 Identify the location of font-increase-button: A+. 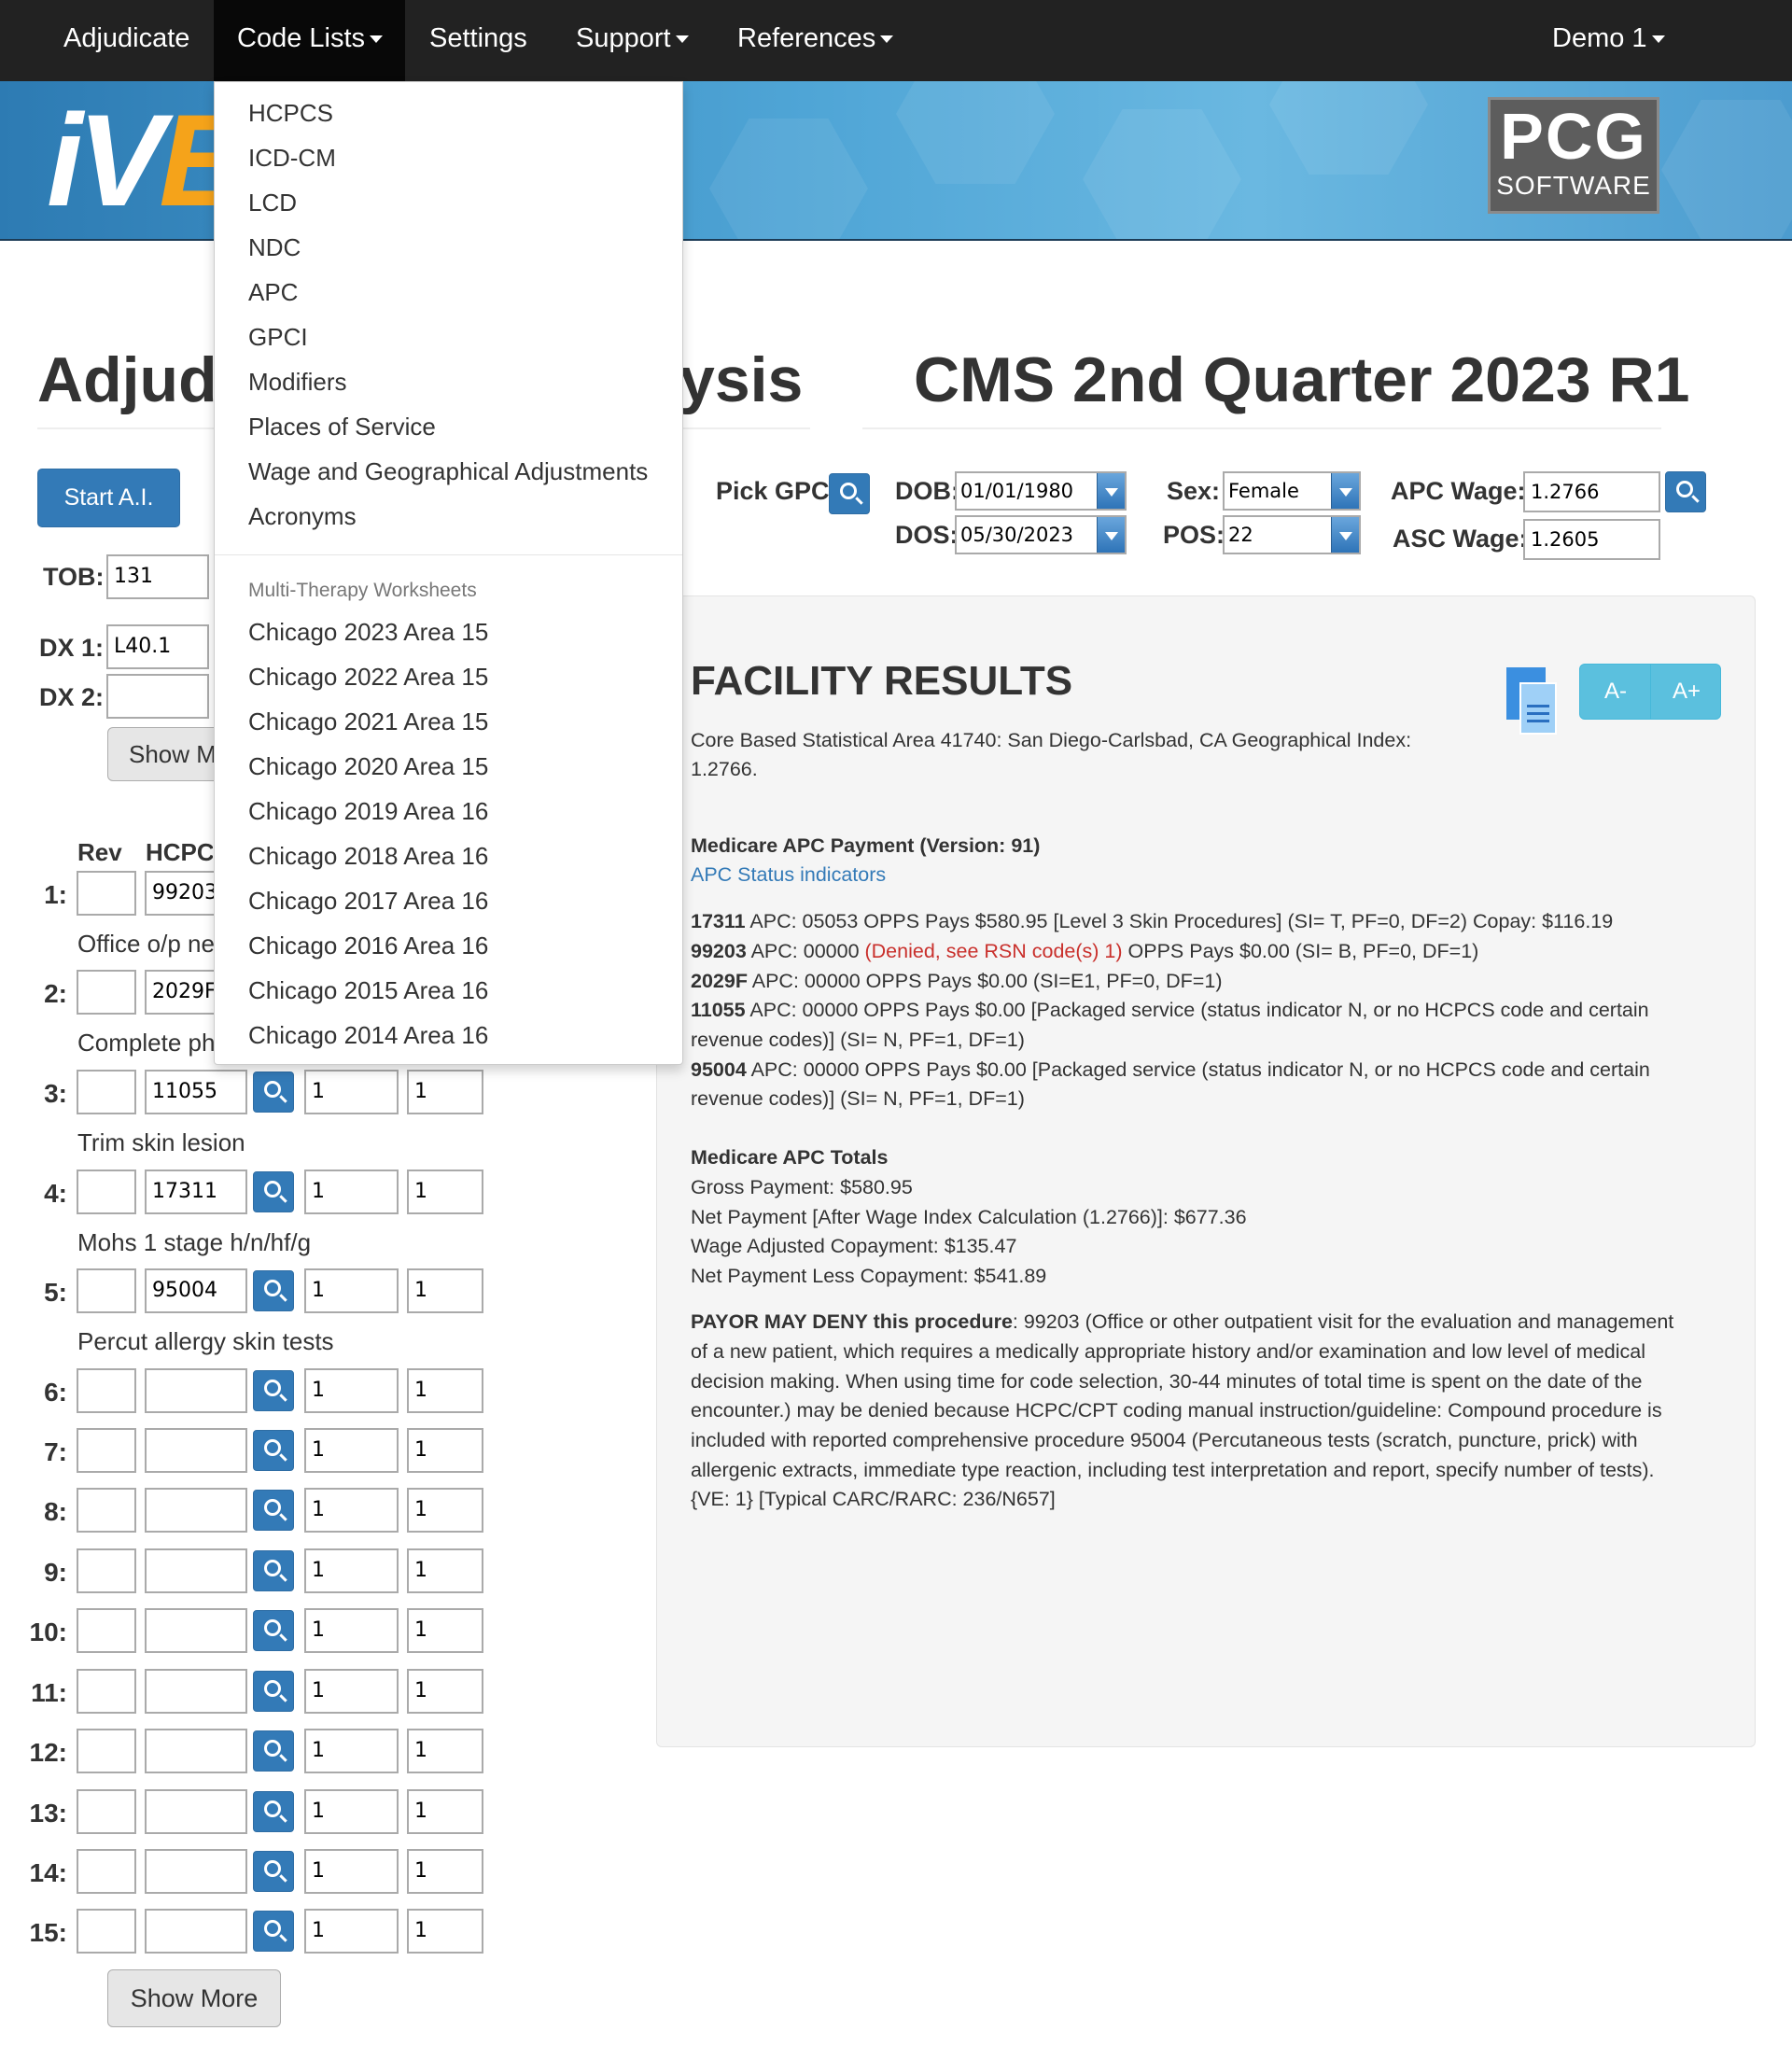
(1686, 692).